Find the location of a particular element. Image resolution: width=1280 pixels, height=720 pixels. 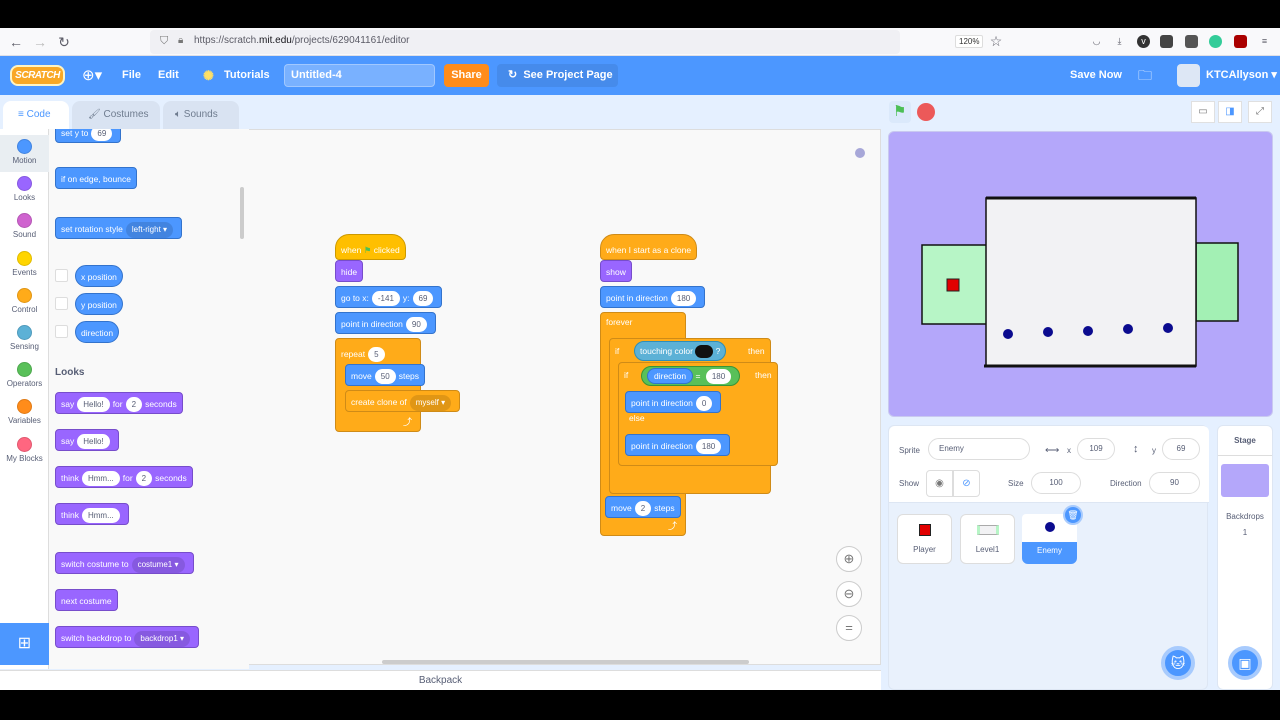

username-menu: KTCAllyson ▾ is located at coordinates (1241, 75).